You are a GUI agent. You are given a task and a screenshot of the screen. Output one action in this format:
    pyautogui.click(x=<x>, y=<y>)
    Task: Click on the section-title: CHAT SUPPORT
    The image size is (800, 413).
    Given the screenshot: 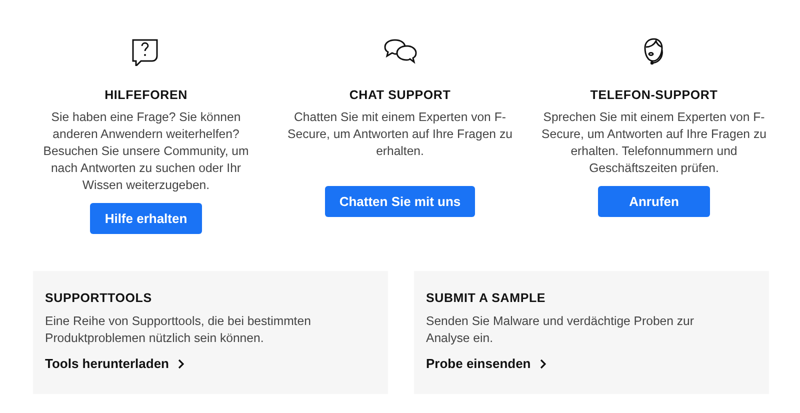 What is the action you would take?
    pyautogui.click(x=400, y=95)
    